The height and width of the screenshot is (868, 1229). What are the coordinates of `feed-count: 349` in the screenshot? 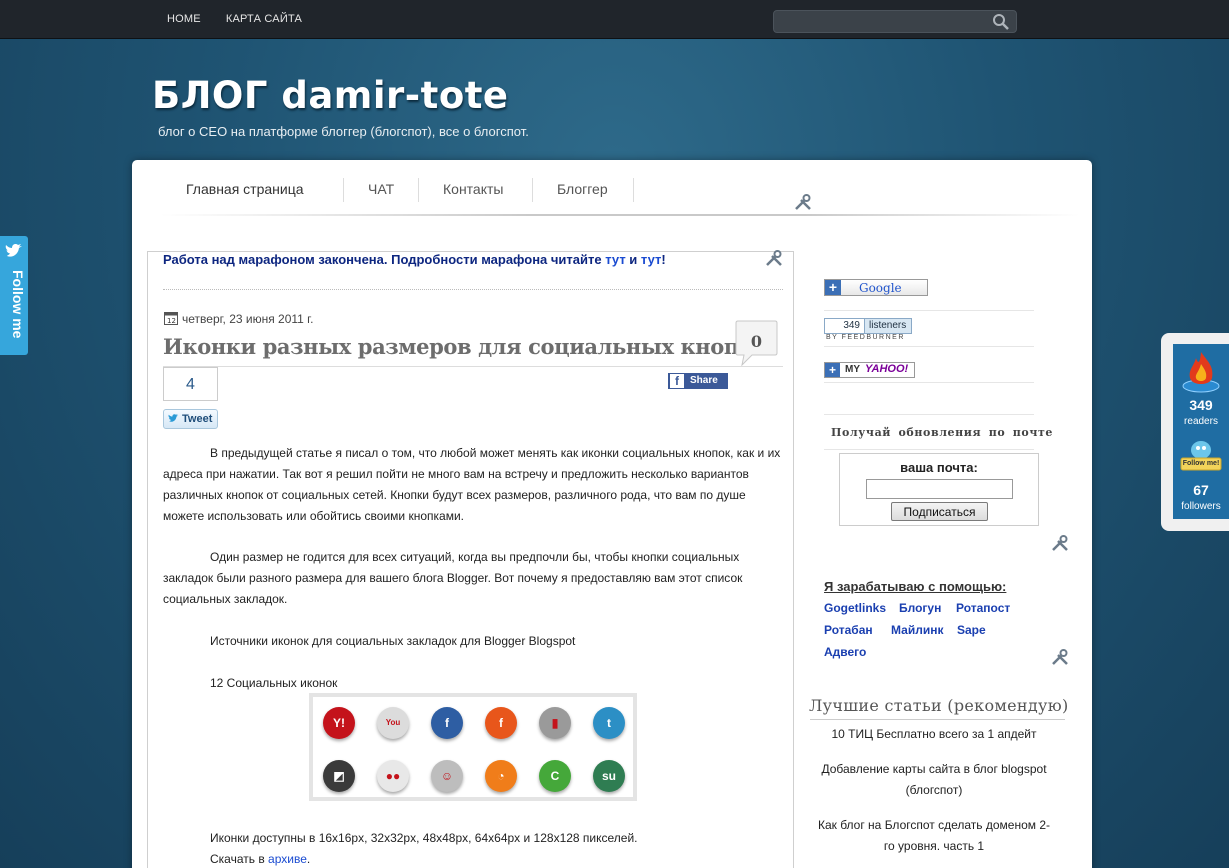 It's located at (845, 326).